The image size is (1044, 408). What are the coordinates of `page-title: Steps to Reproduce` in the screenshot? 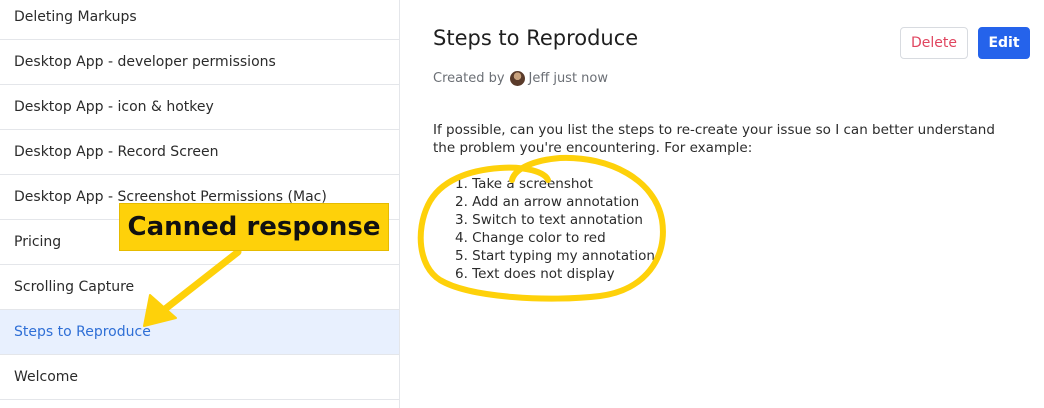 It's located at (536, 38).